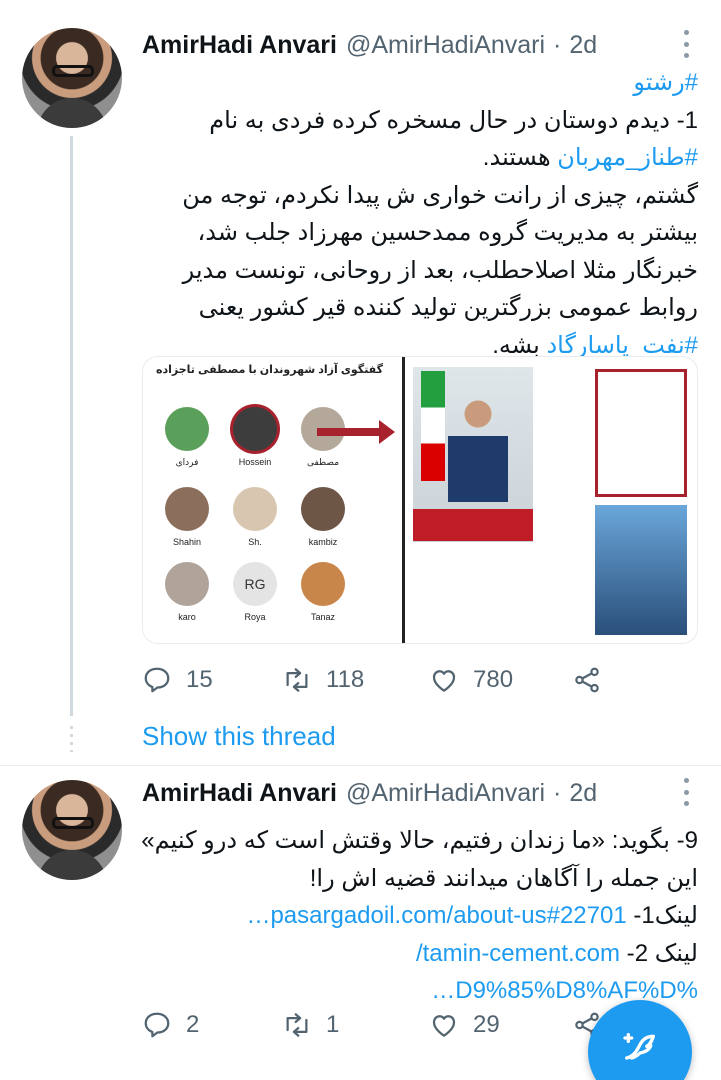 This screenshot has width=721, height=1080. I want to click on show-thread-link: Show this thread, so click(239, 736).